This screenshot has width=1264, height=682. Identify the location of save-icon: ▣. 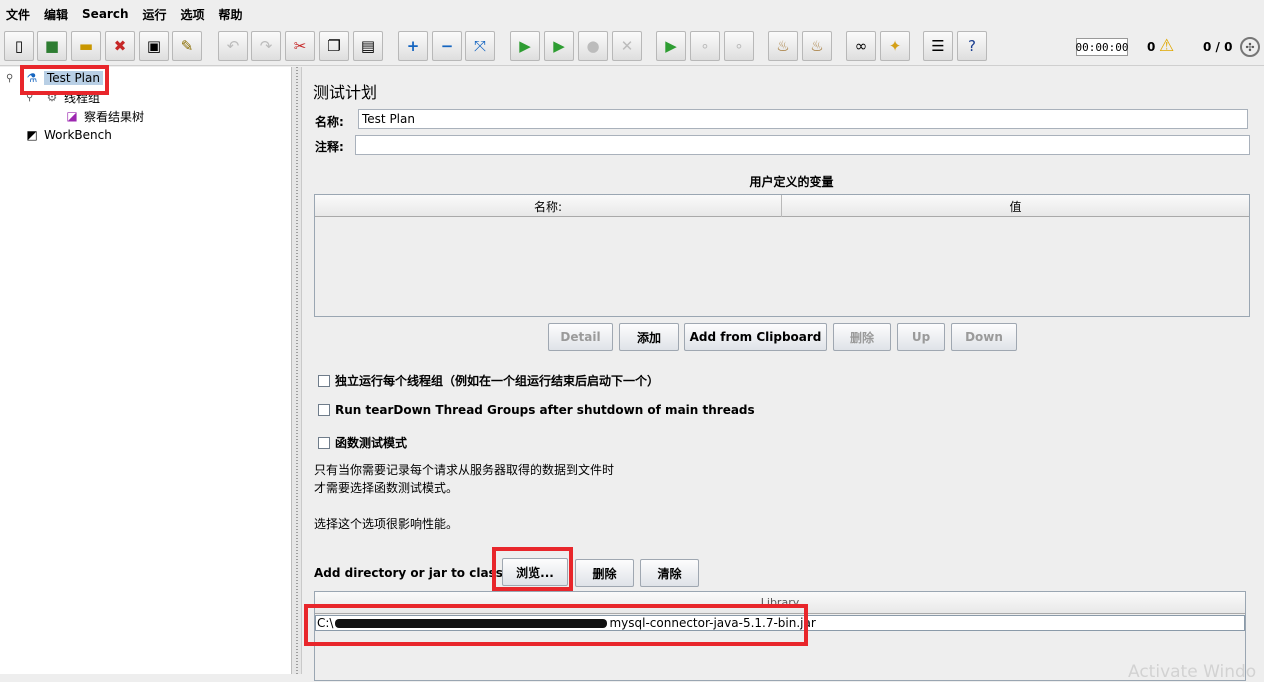
(154, 46).